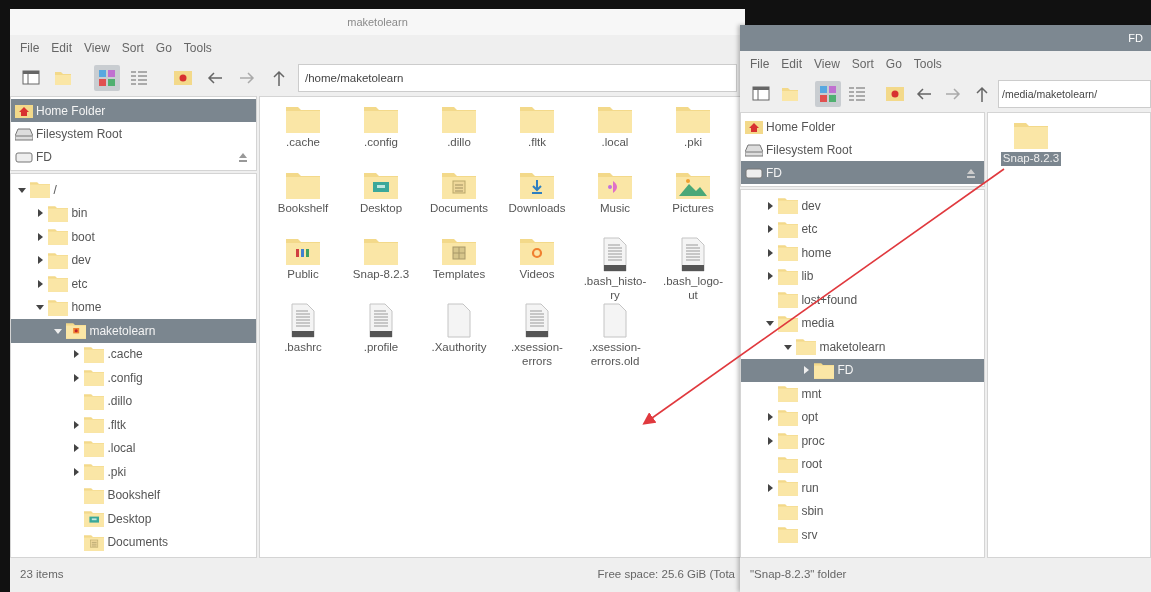  What do you see at coordinates (537, 355) in the screenshot?
I see `grid-entry-label: .xsession-errors` at bounding box center [537, 355].